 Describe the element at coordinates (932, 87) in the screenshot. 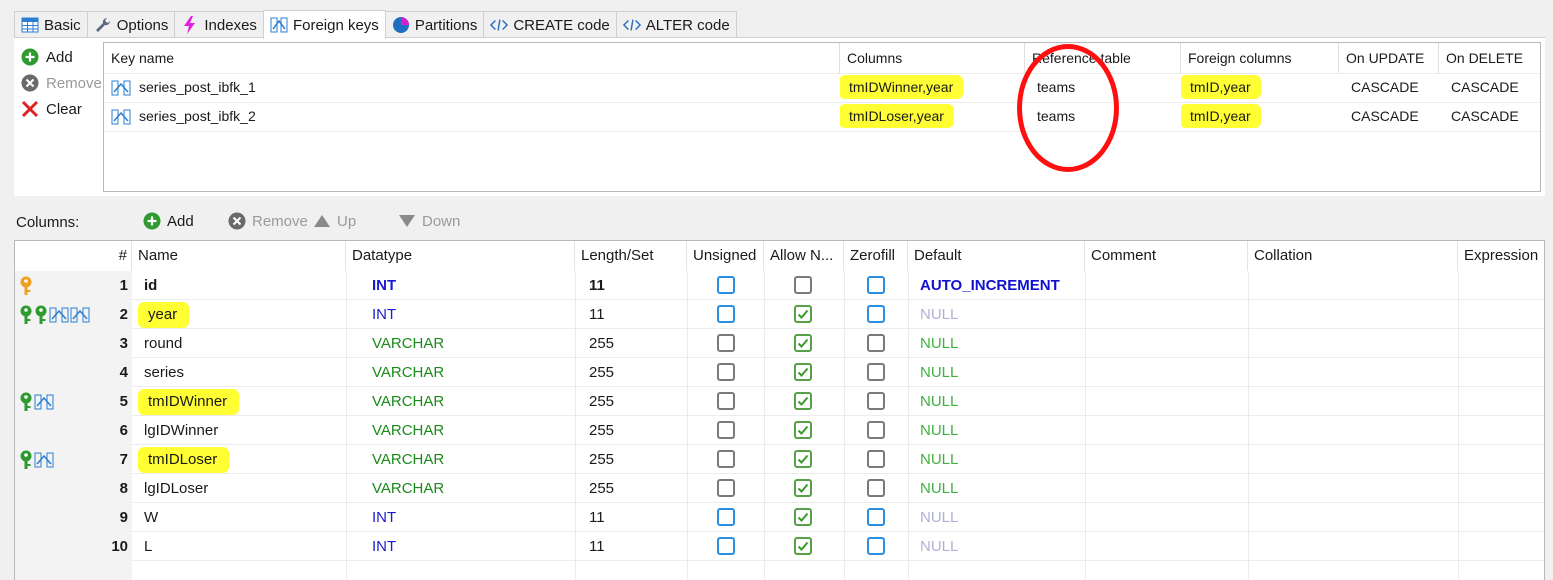

I see `fk-row-1-columns: tmIDWinner,year` at that location.